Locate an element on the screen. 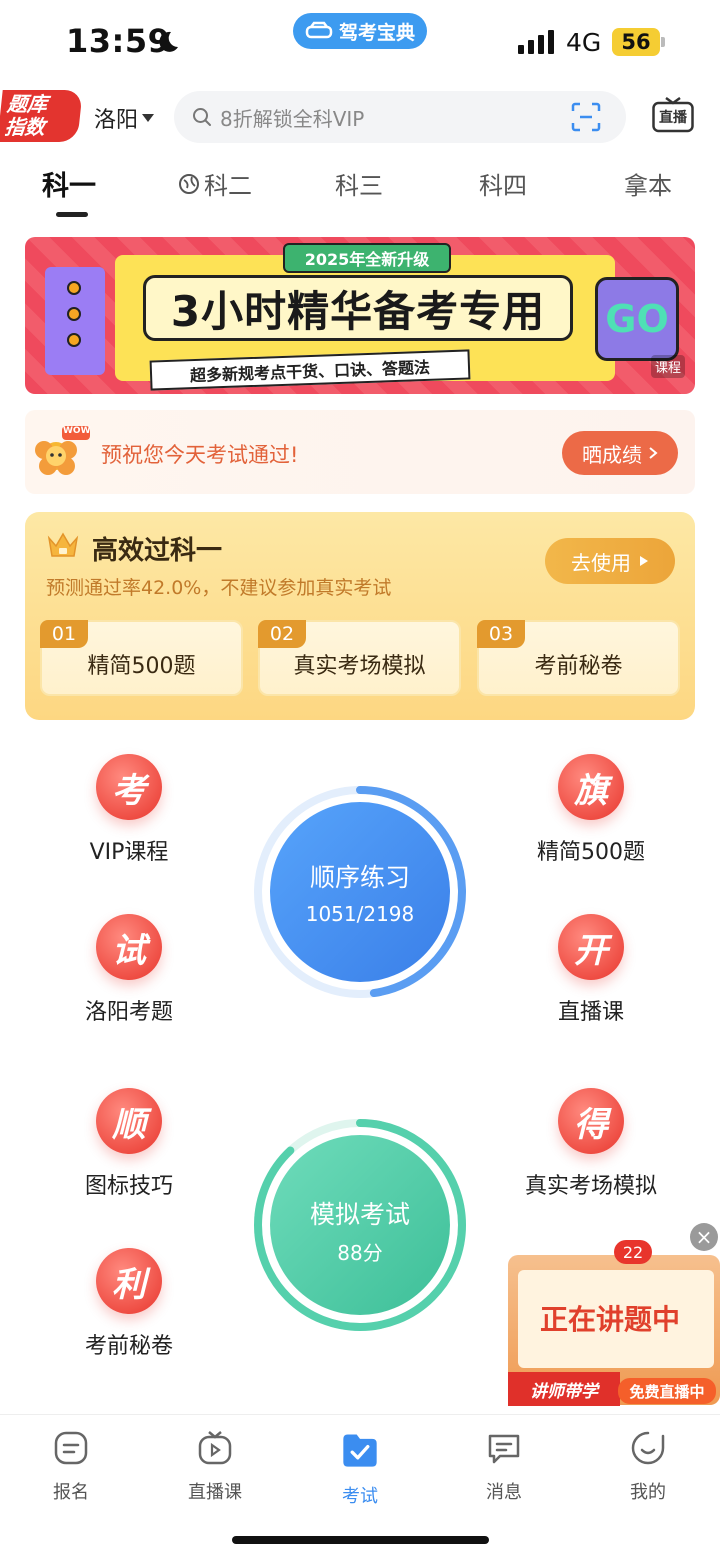 This screenshot has height=1558, width=720. share-score-button: 晒成绩 is located at coordinates (620, 453).